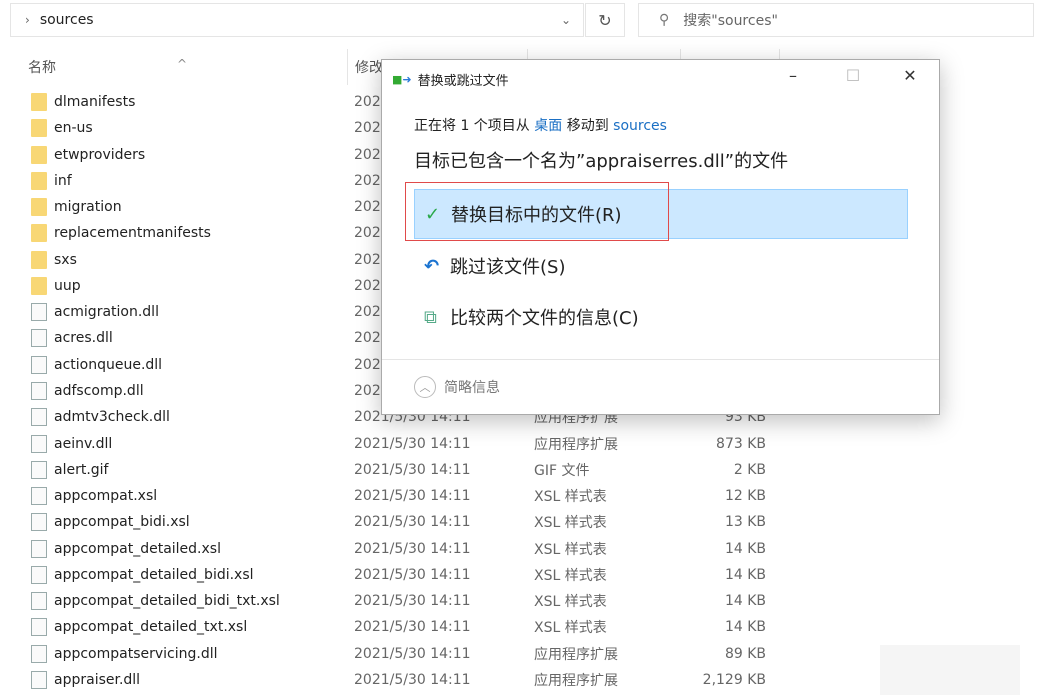  I want to click on file-name: etwproviders, so click(100, 154).